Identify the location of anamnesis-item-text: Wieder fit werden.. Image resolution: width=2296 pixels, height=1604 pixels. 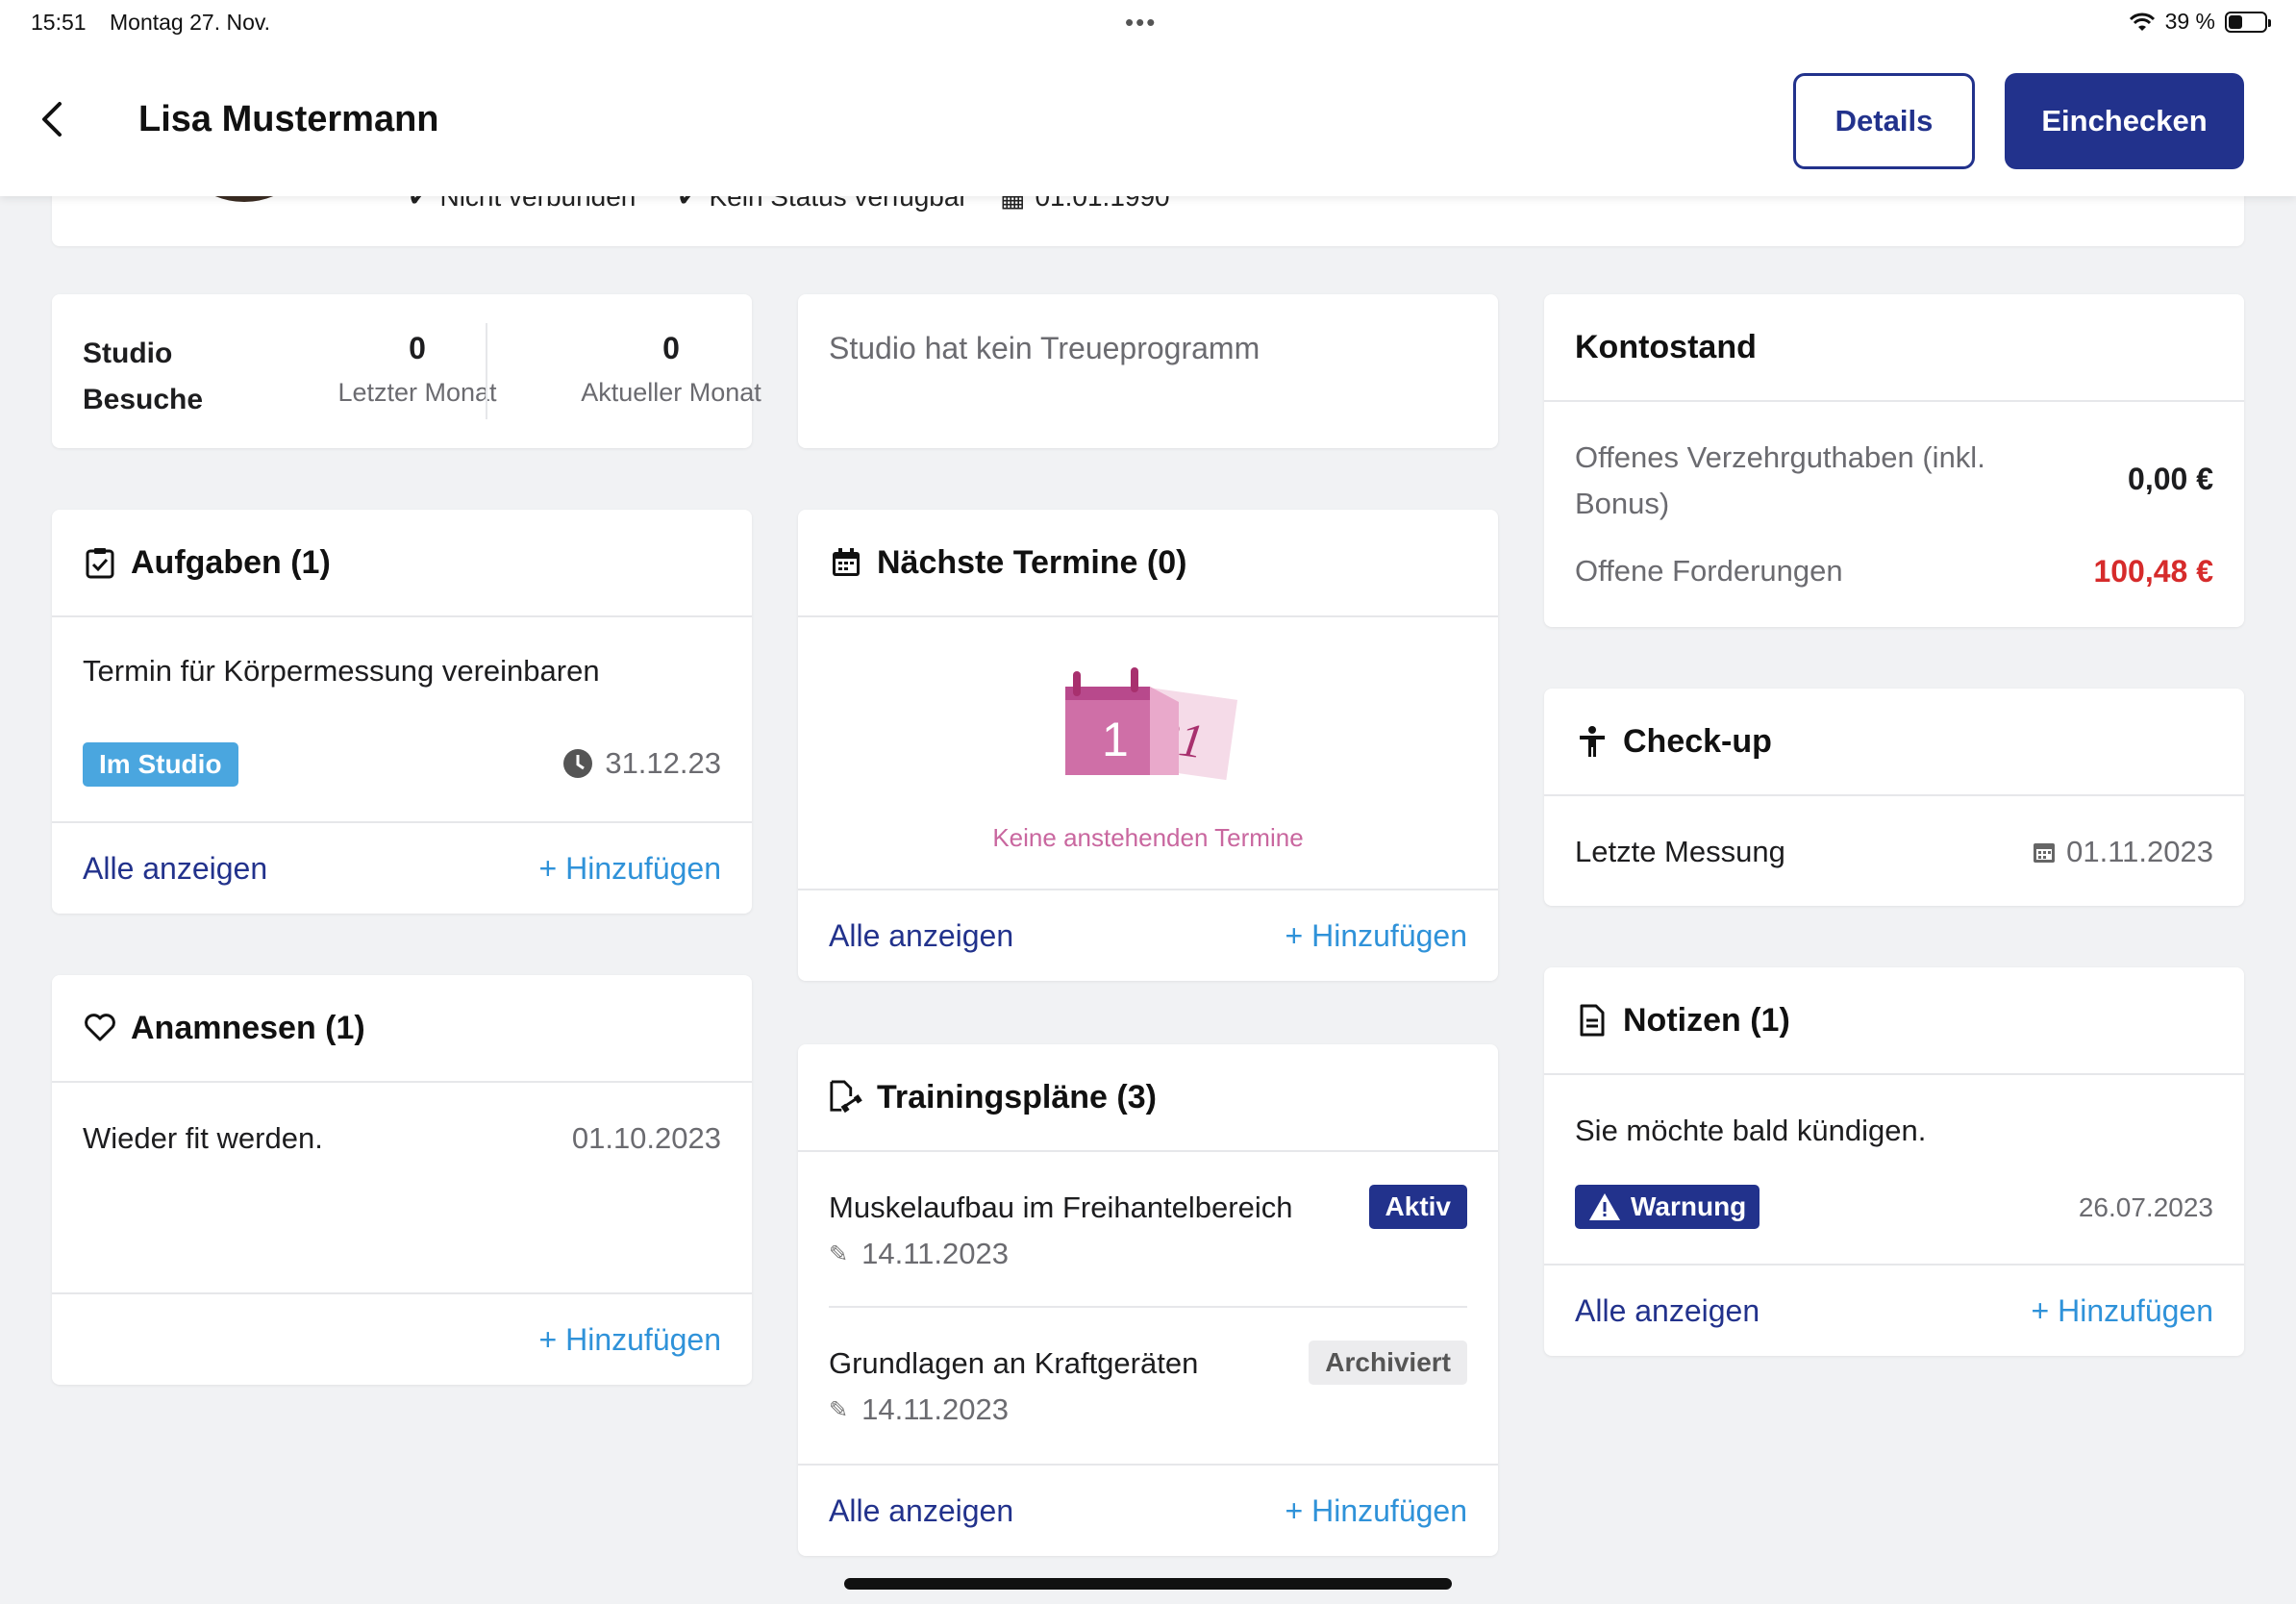
(203, 1138).